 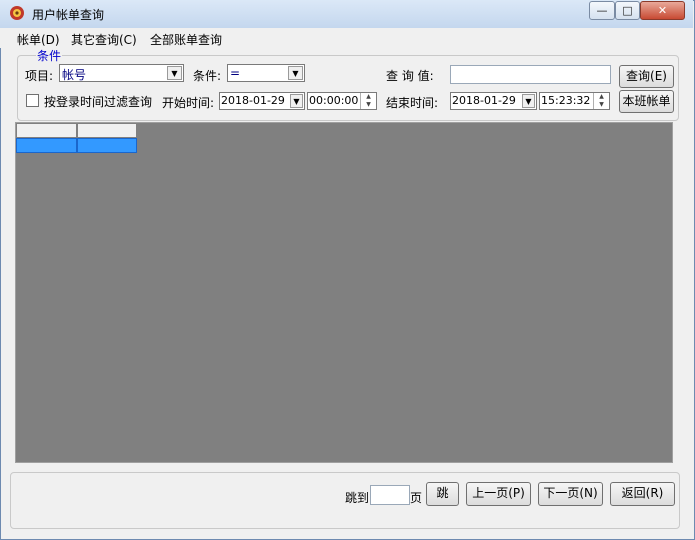 I want to click on condition-select: = ▼, so click(x=266, y=73).